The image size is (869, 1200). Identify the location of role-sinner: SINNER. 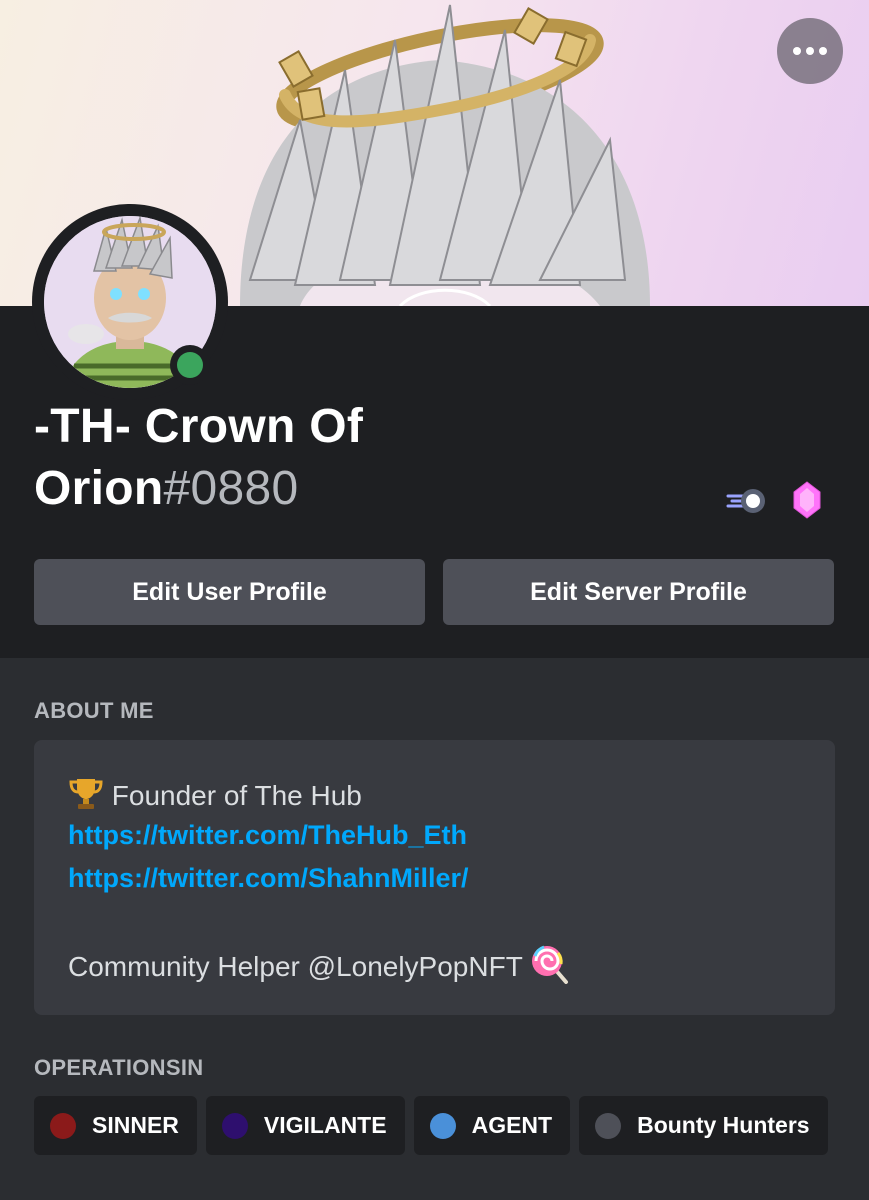
(115, 1125).